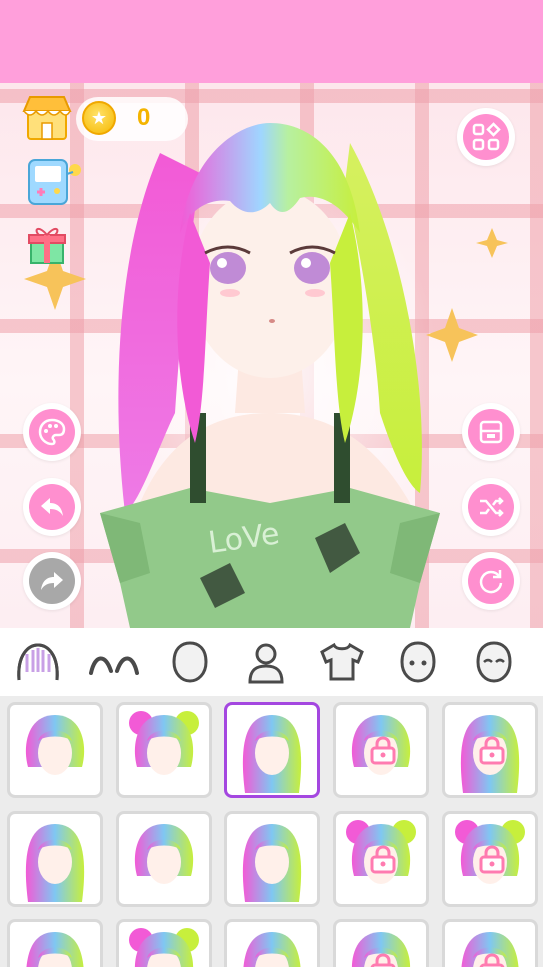 This screenshot has height=967, width=543. I want to click on palette-icon, so click(52, 432).